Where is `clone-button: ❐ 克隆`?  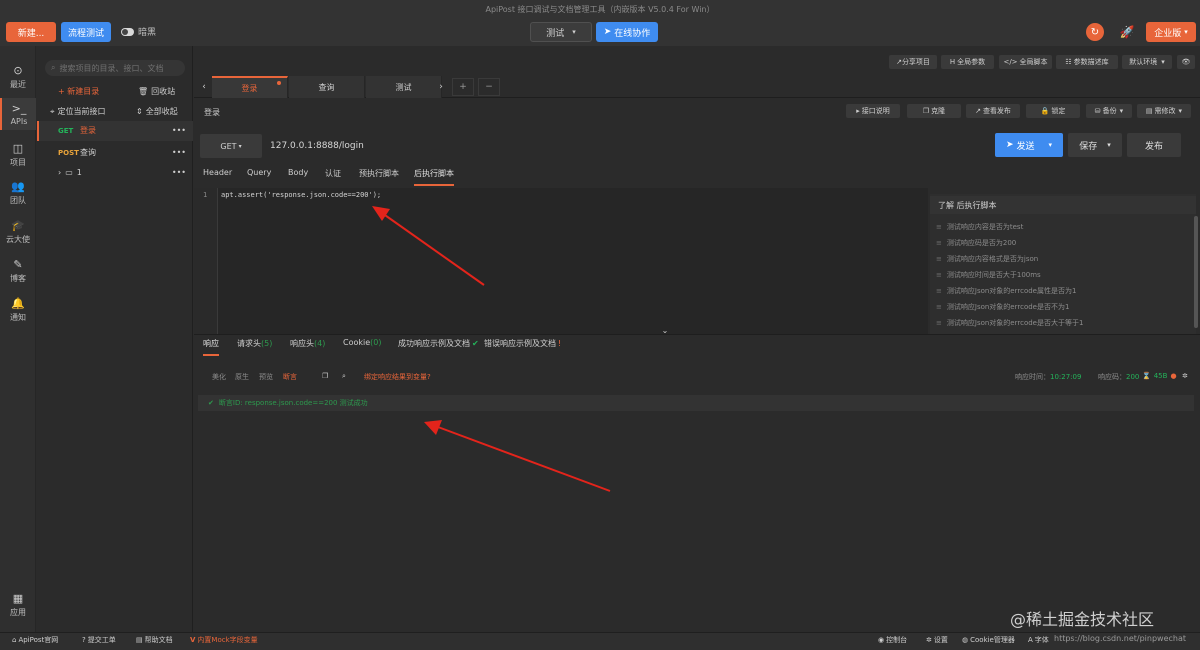
clone-button: ❐ 克隆 is located at coordinates (934, 111).